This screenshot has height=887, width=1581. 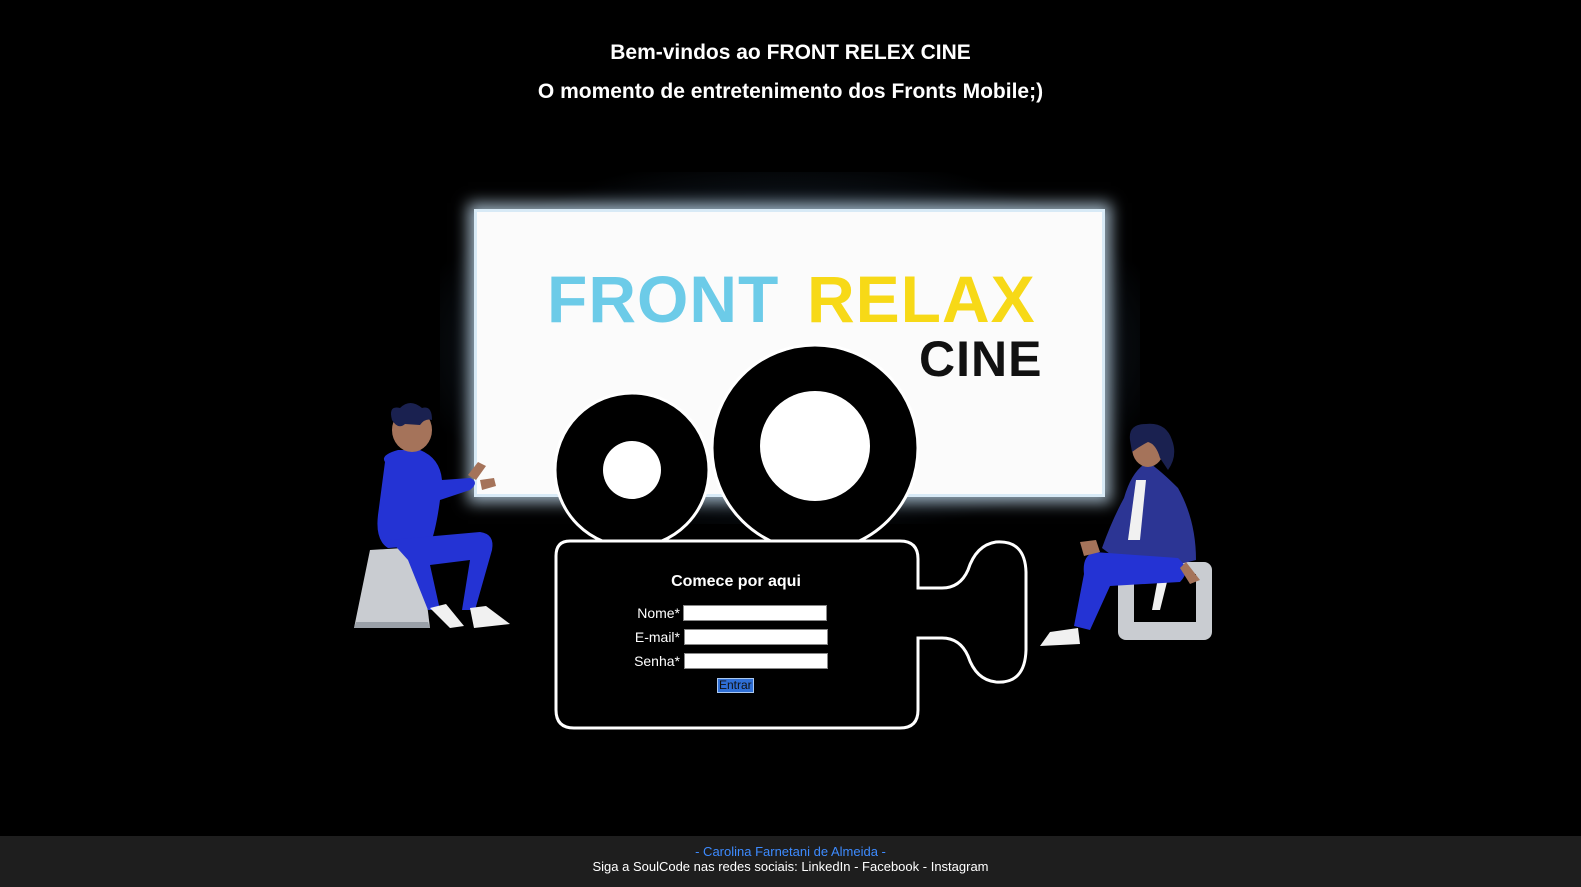 What do you see at coordinates (1126, 534) in the screenshot?
I see `right-person-illustration` at bounding box center [1126, 534].